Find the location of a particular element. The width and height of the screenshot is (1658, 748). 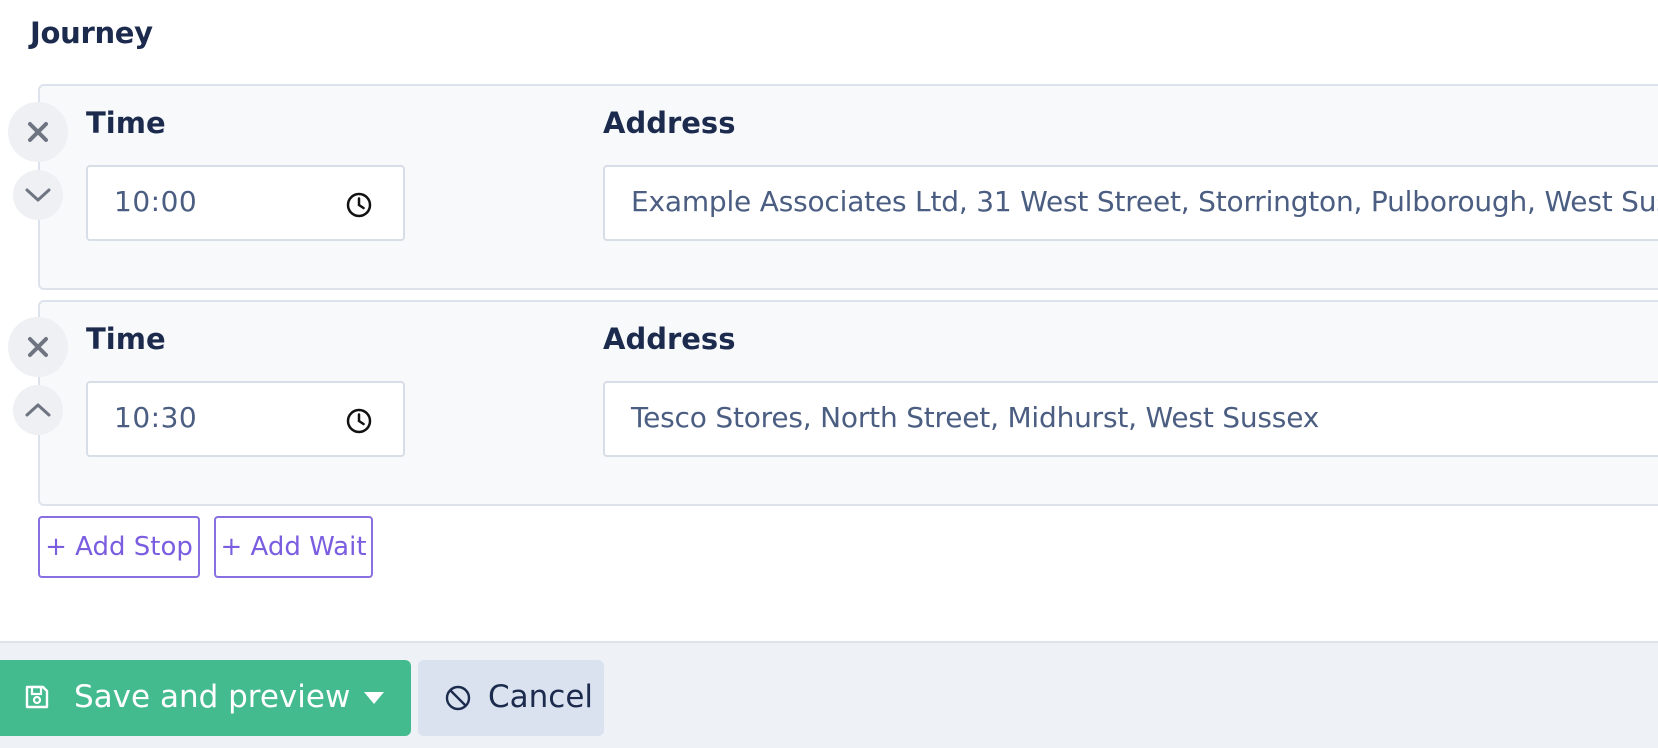

chevron-down-icon is located at coordinates (38, 195).